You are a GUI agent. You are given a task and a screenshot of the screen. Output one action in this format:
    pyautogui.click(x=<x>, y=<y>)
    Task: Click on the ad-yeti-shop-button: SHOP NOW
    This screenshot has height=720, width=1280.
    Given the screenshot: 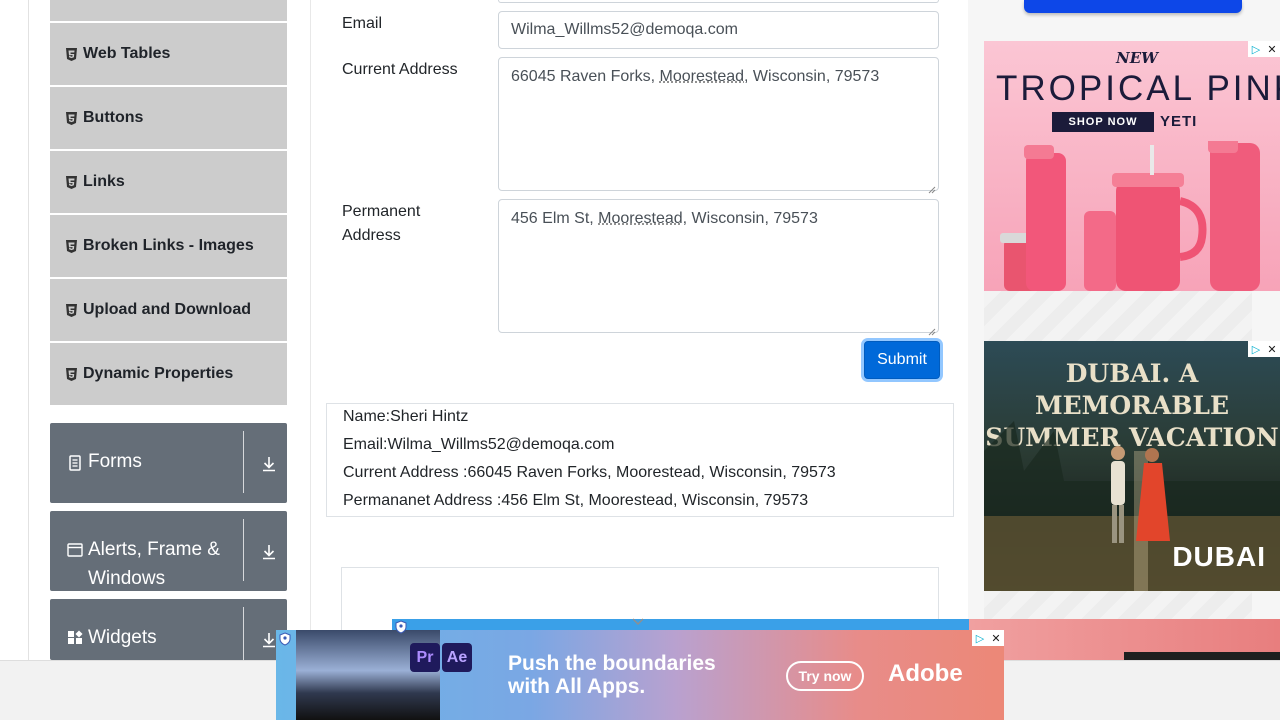 What is the action you would take?
    pyautogui.click(x=1103, y=122)
    